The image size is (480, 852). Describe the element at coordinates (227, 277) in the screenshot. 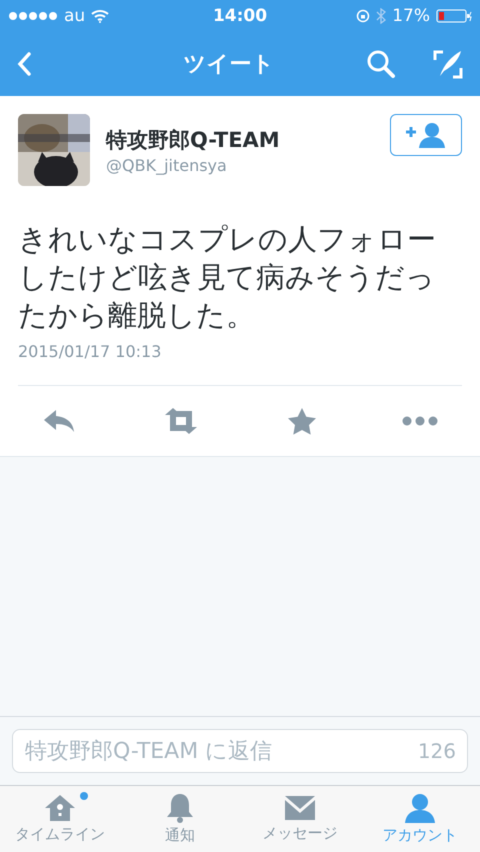

I see `tweet-text: きれいなコスプレの人フォローしたけど呟き見て病みそうだったから離脱した。` at that location.